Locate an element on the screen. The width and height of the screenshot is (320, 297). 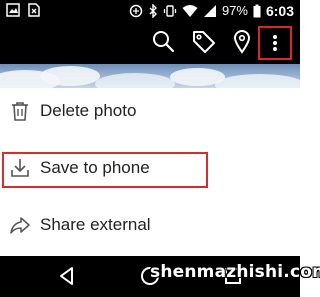
bluetooth-icon is located at coordinates (153, 11).